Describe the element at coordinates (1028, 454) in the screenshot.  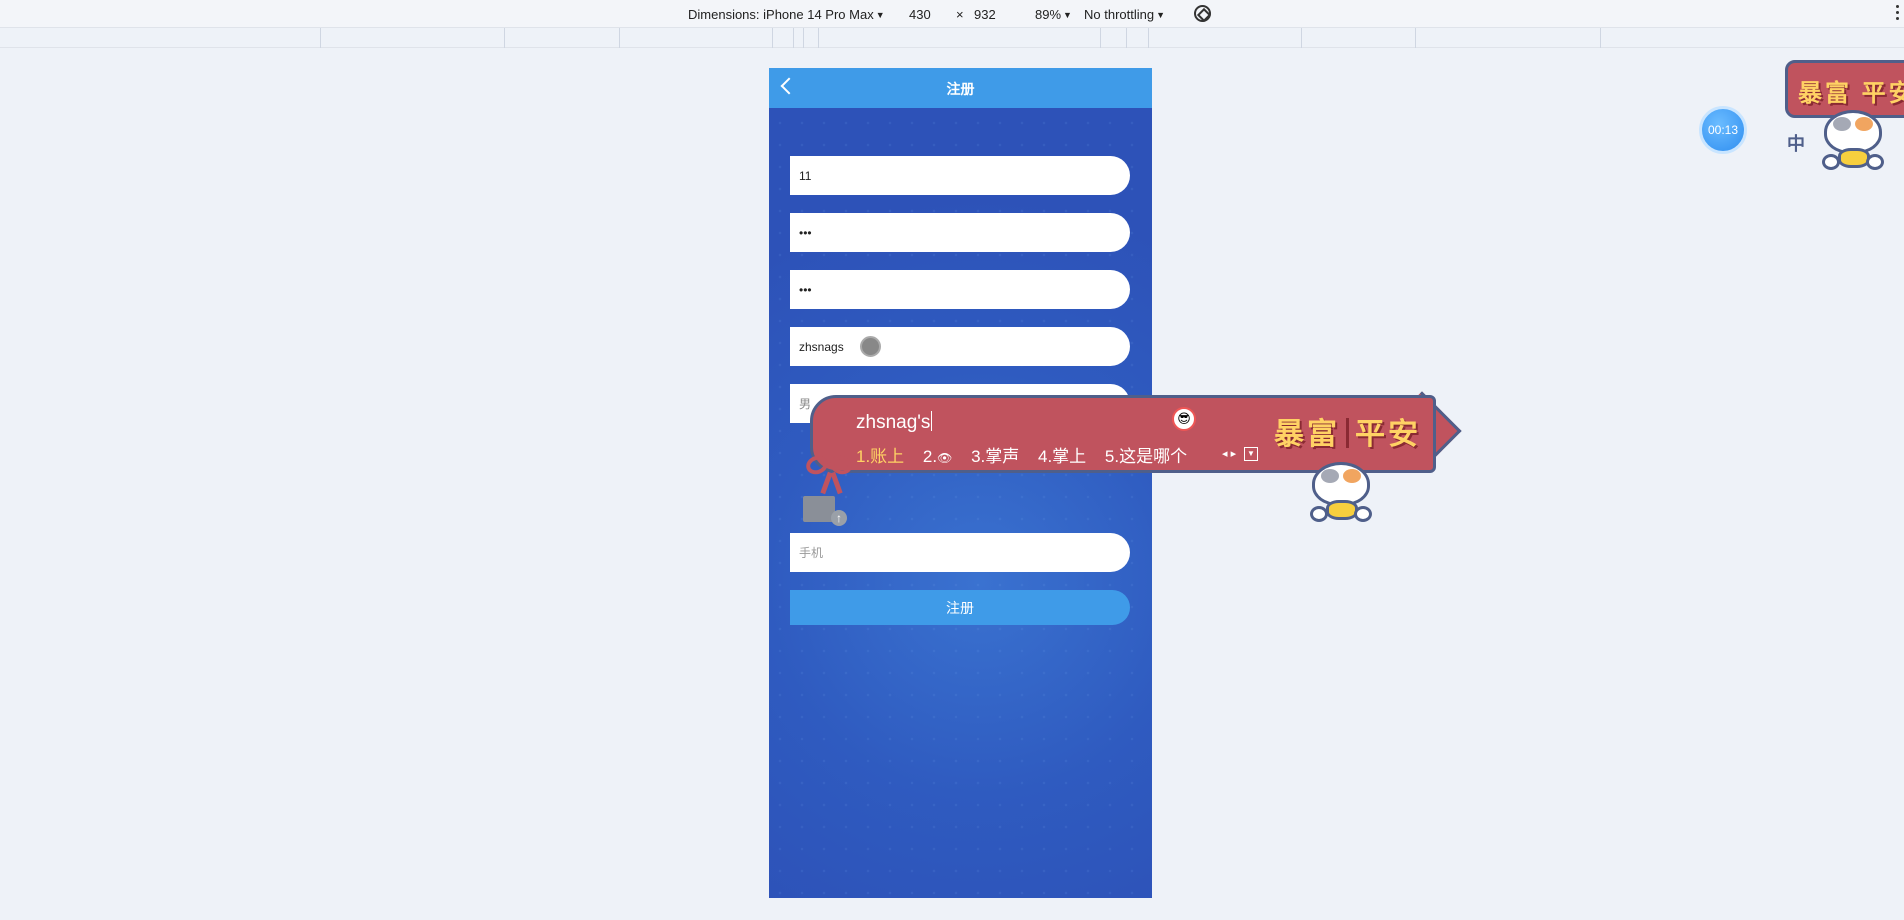
I see `ime-candidate-list: 1.账上 2.👁 3.掌声 4.掌上 5.这是哪个` at that location.